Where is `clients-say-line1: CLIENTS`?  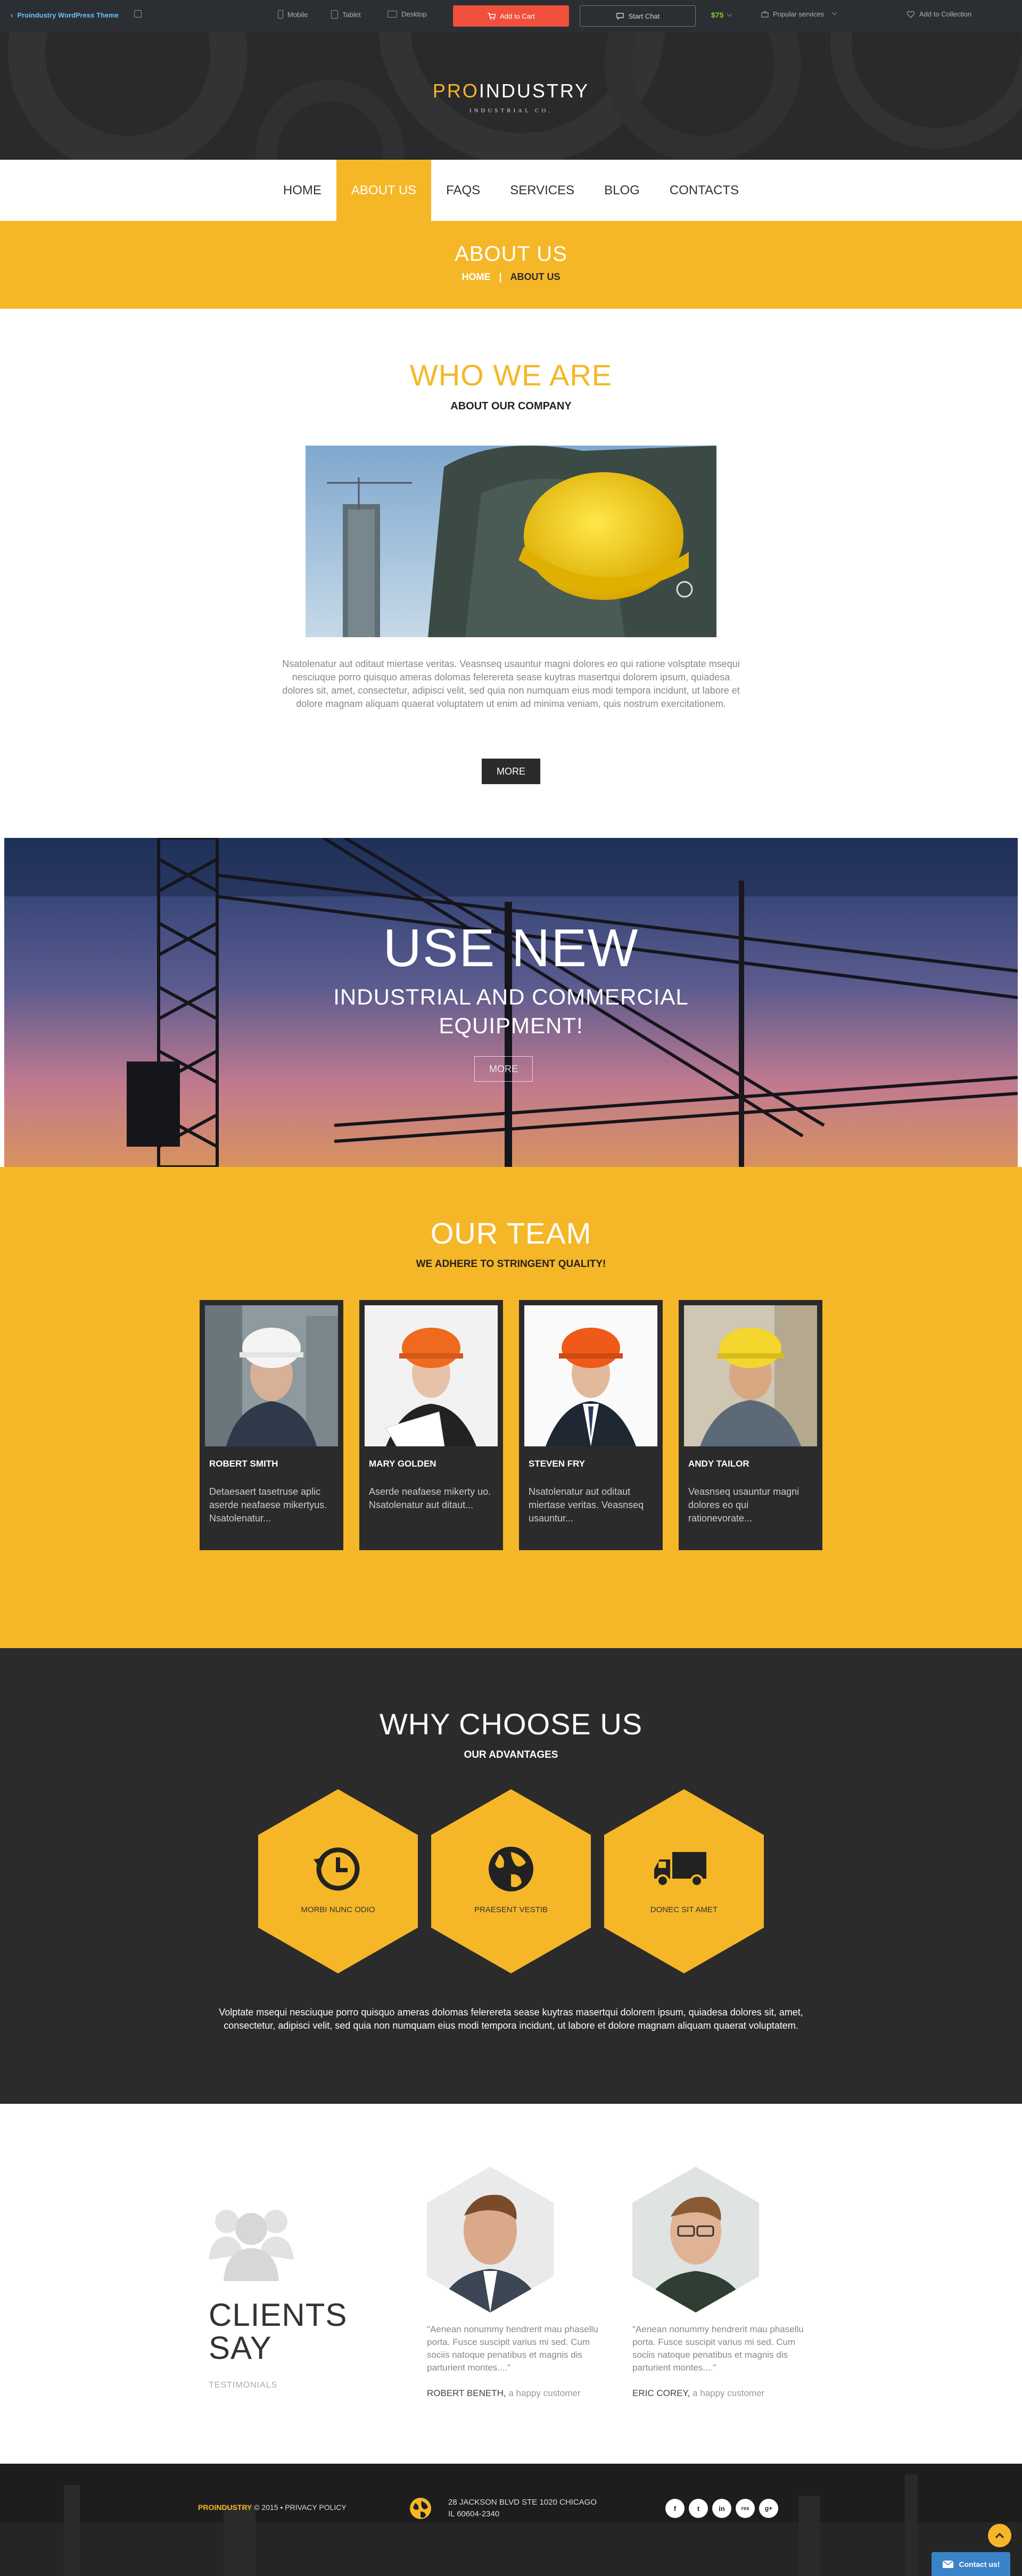 clients-say-line1: CLIENTS is located at coordinates (279, 2315).